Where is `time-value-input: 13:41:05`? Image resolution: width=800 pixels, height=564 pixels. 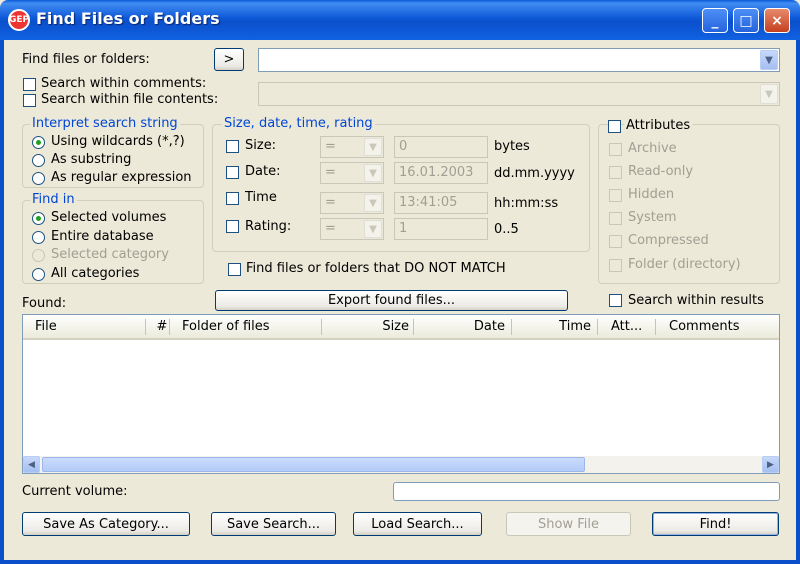 time-value-input: 13:41:05 is located at coordinates (441, 203).